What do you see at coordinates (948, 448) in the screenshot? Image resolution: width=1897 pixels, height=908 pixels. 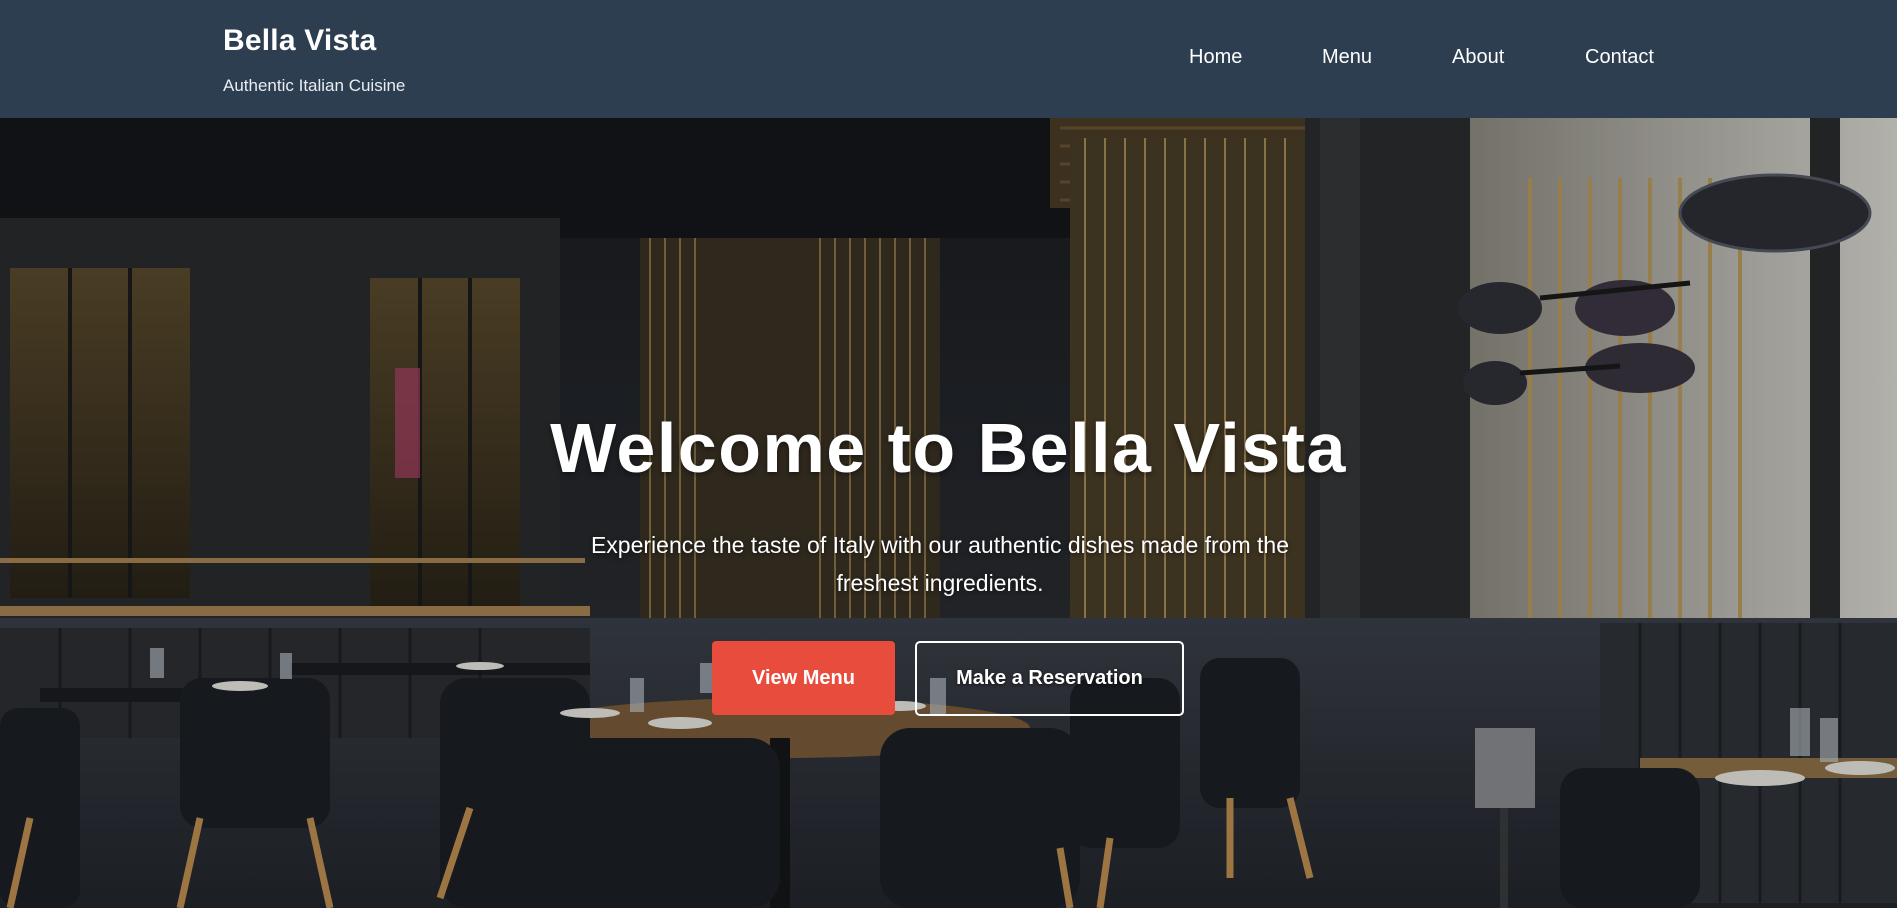 I see `hero-title: Welcome to Bella Vista` at bounding box center [948, 448].